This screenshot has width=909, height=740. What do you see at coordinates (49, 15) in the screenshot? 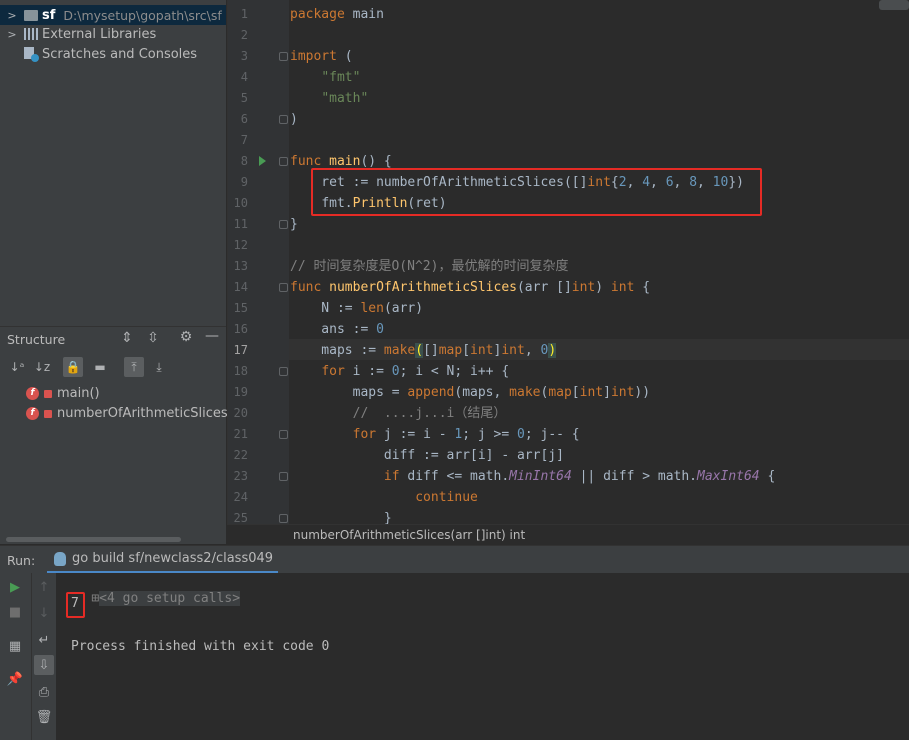
I see `project-root-name: sf` at bounding box center [49, 15].